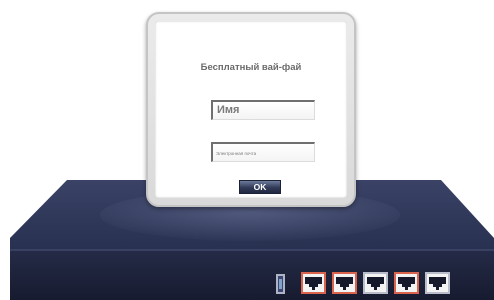 The height and width of the screenshot is (300, 494). Describe the element at coordinates (260, 187) in the screenshot. I see `ok-button: OK` at that location.